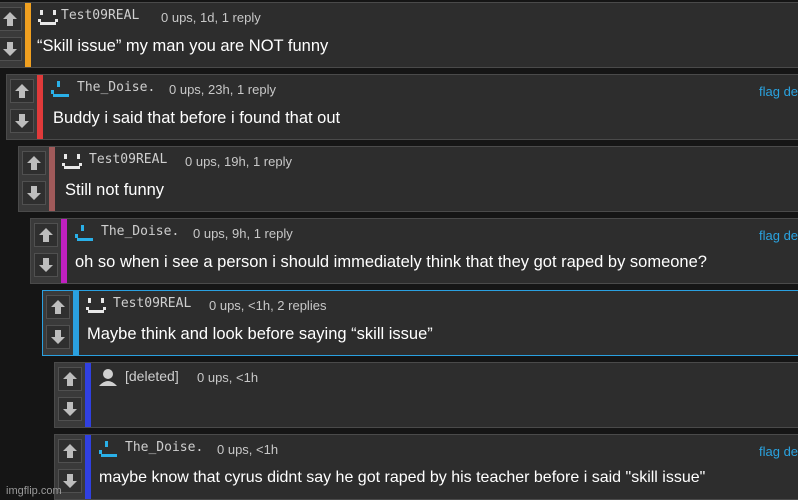 This screenshot has height=500, width=798. I want to click on comment-meta: 0 ups, <1h, 2 replies, so click(268, 305).